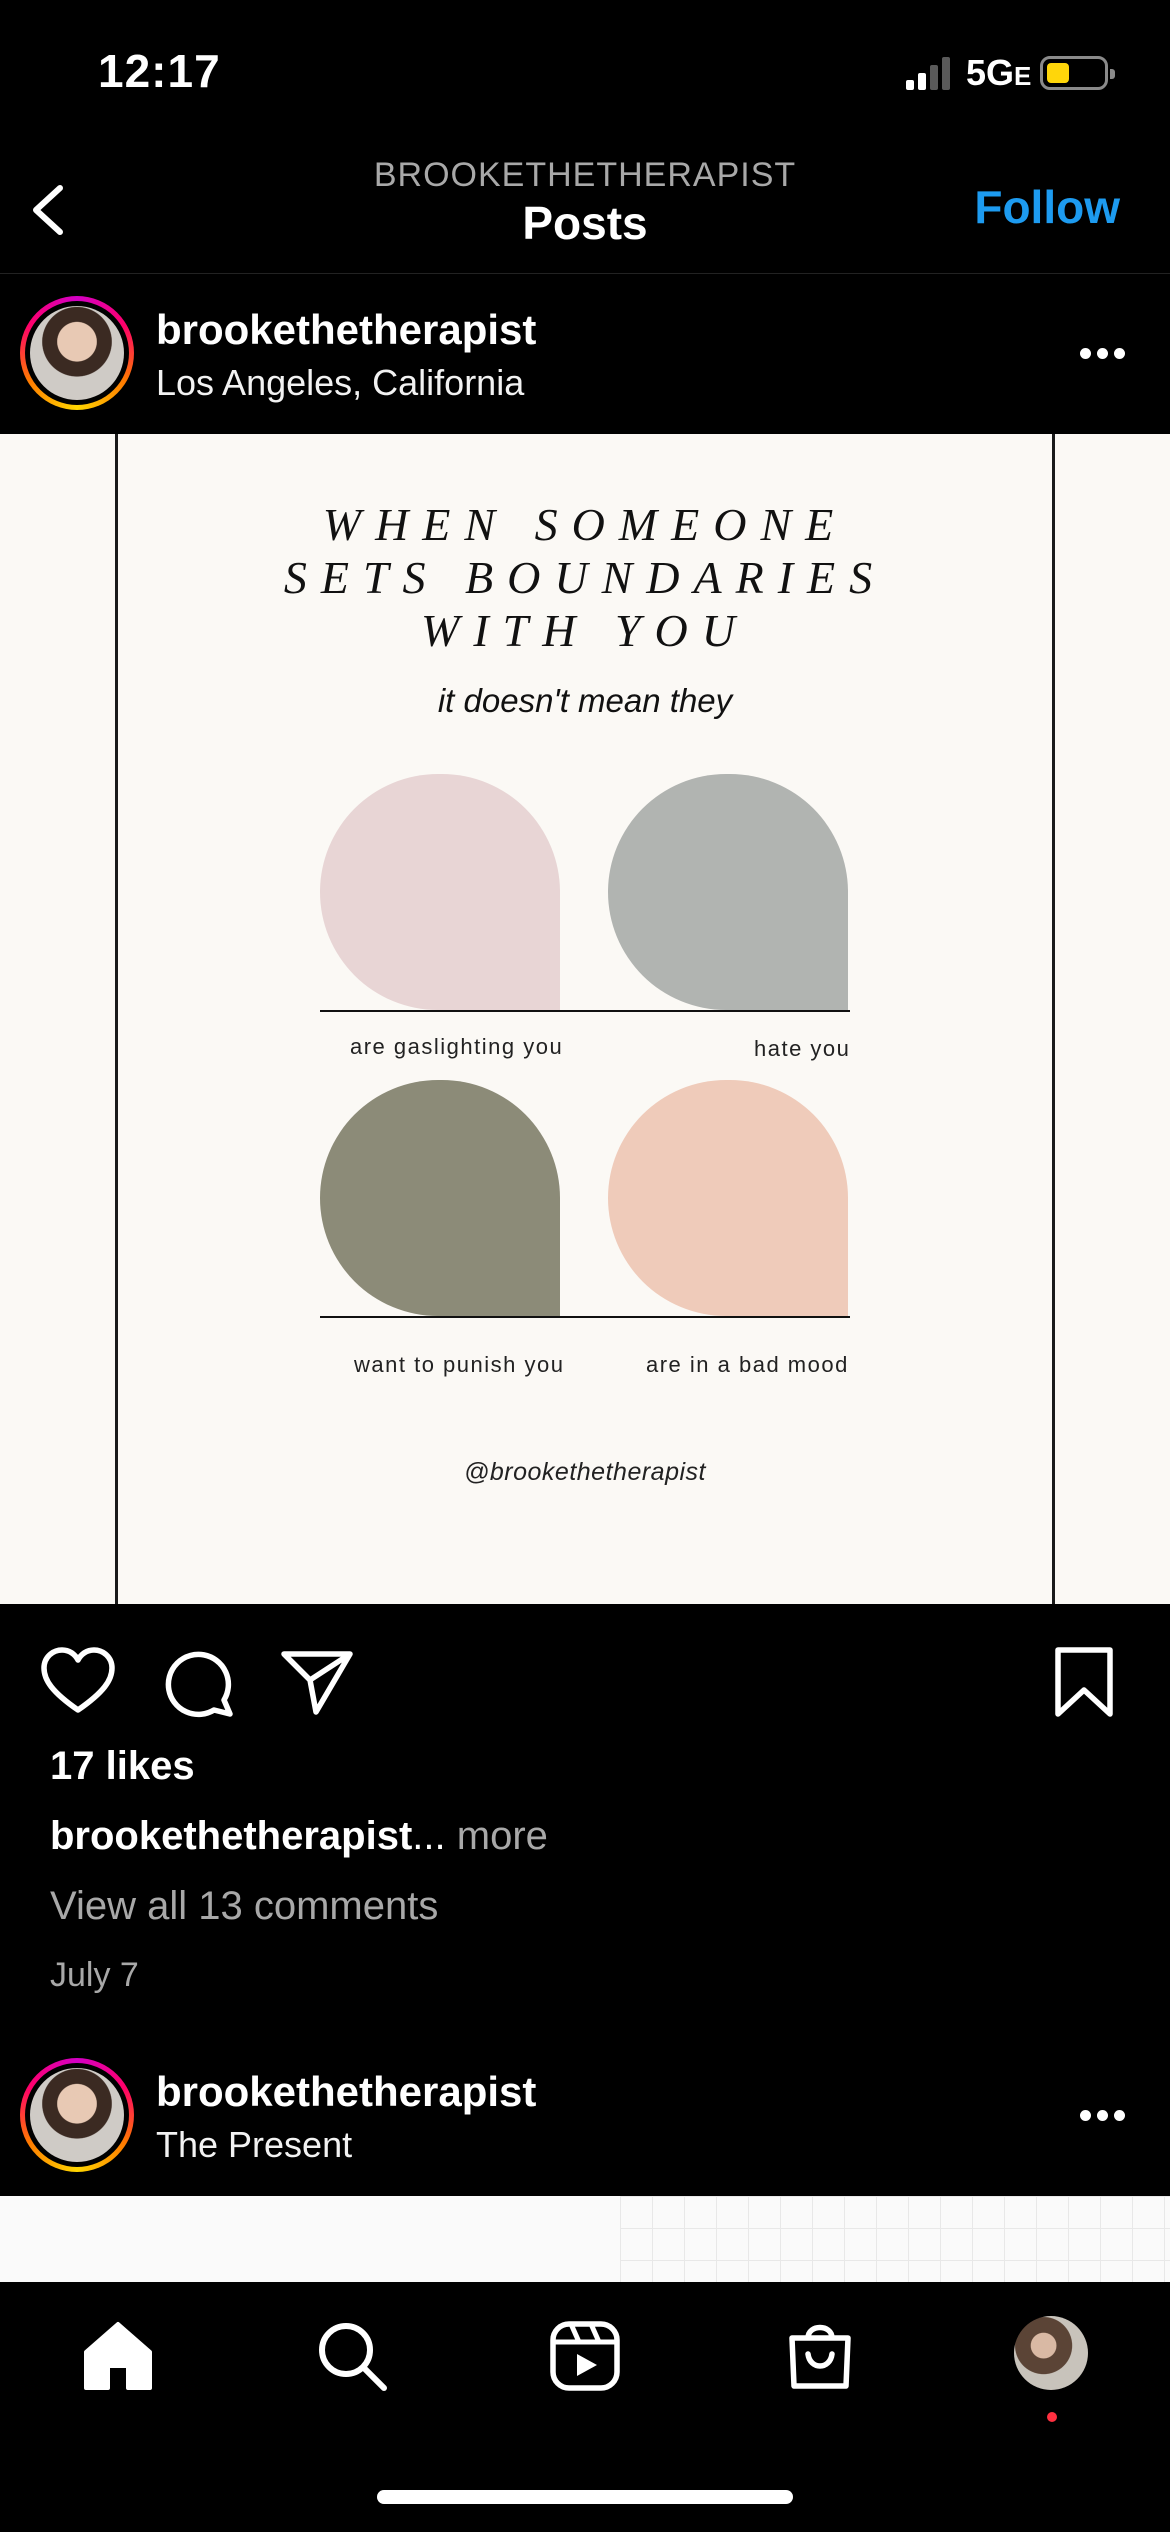  I want to click on post-location: Los Angeles, California, so click(340, 383).